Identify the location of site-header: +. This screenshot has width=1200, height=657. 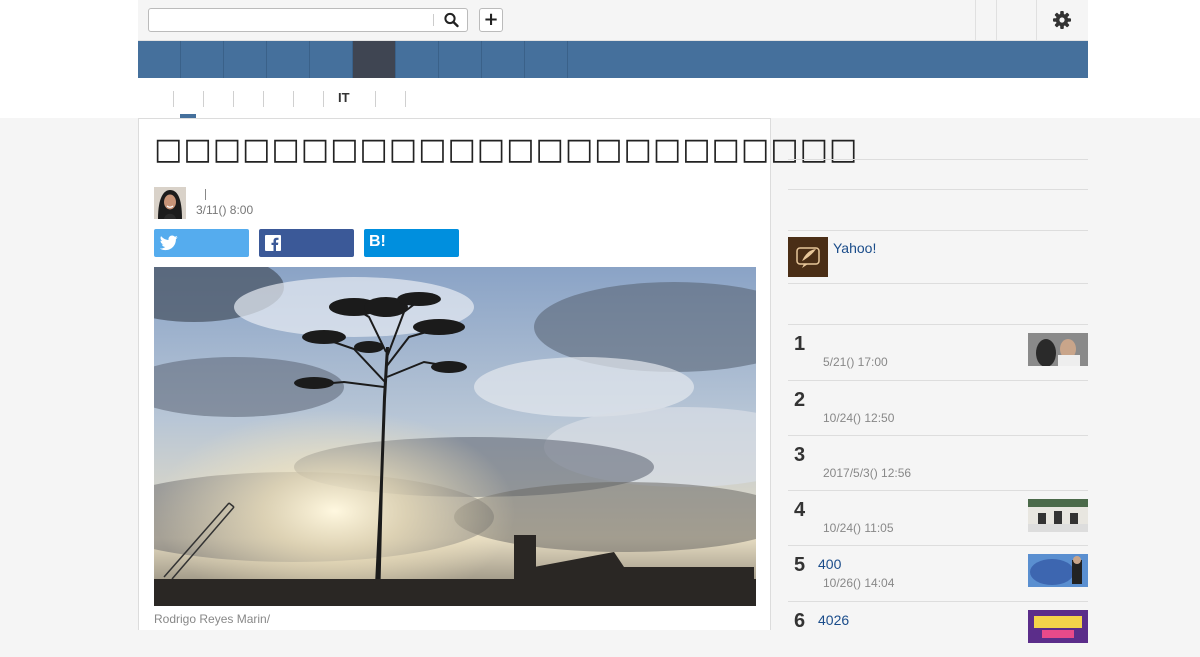
(613, 20).